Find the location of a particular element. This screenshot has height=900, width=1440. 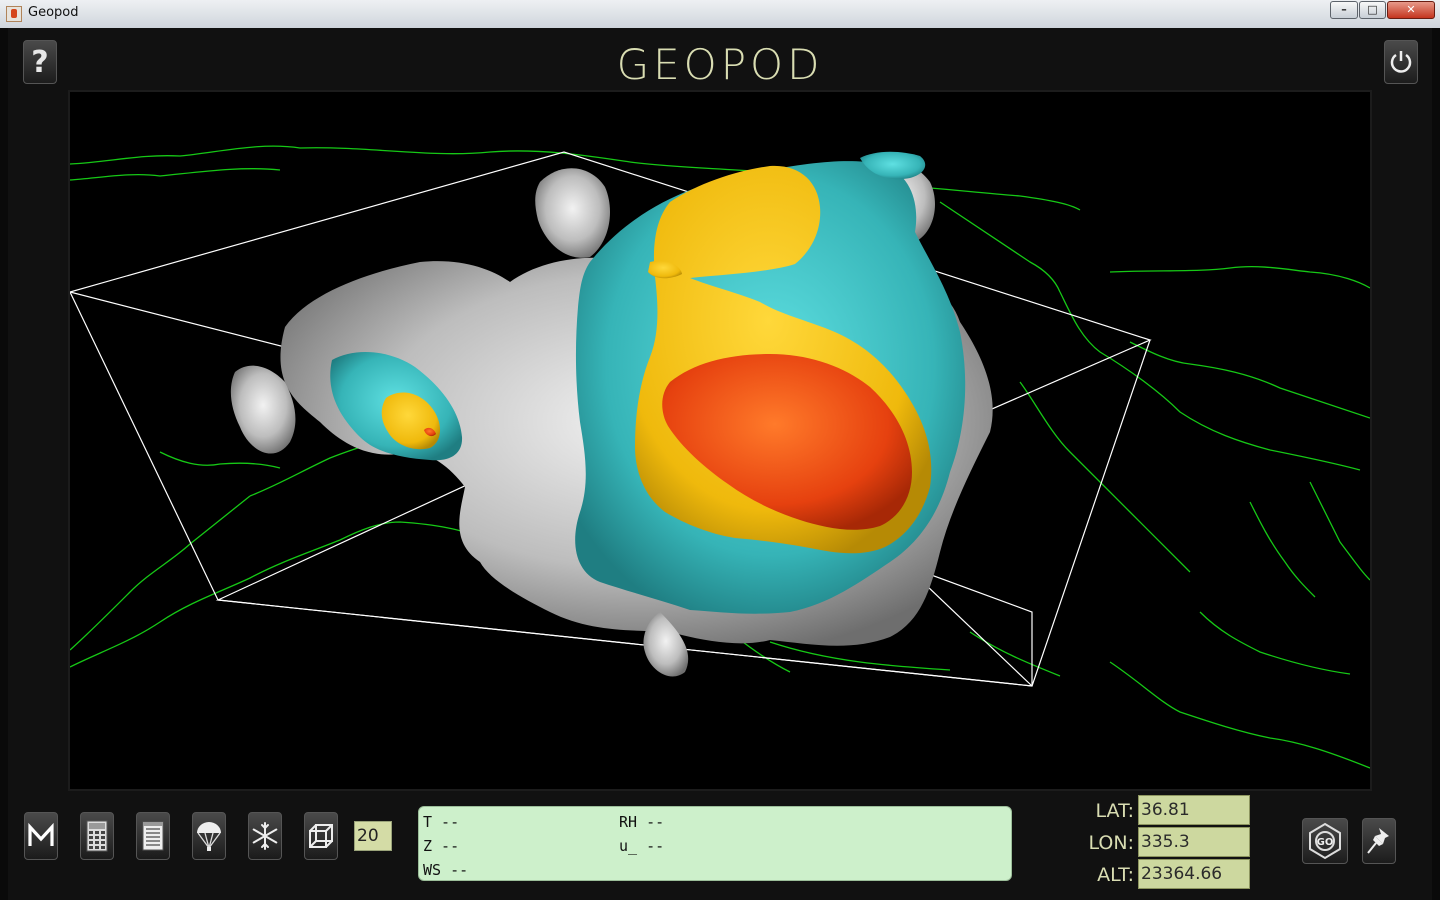

close-button: ✕ is located at coordinates (1411, 10).